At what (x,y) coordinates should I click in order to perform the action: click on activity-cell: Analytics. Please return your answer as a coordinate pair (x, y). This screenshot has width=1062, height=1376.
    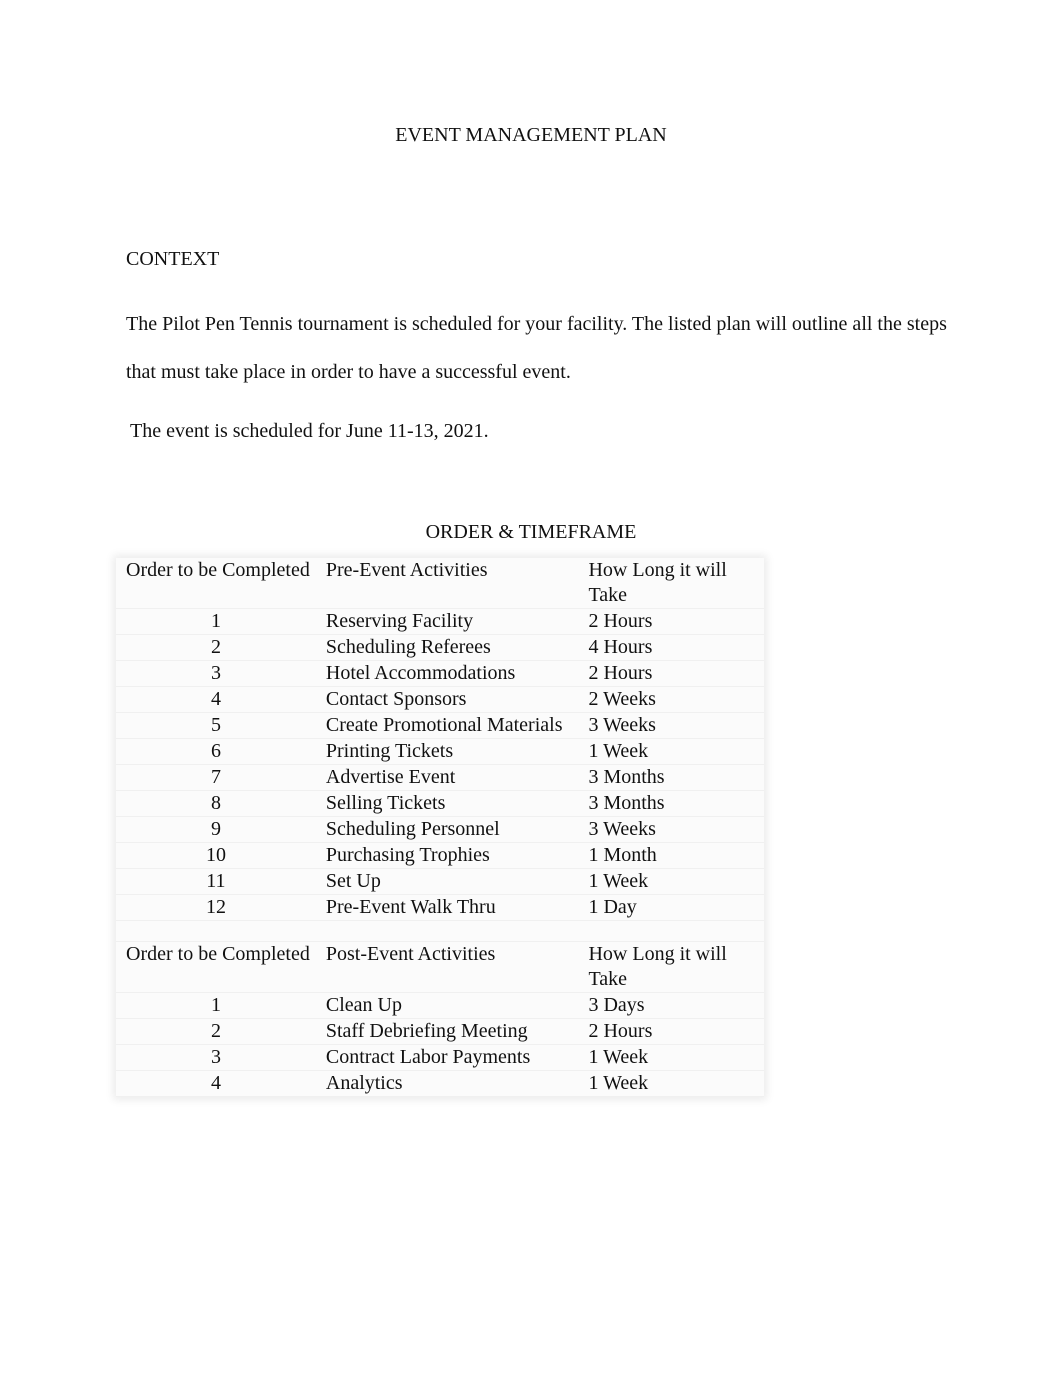
    Looking at the image, I should click on (447, 1083).